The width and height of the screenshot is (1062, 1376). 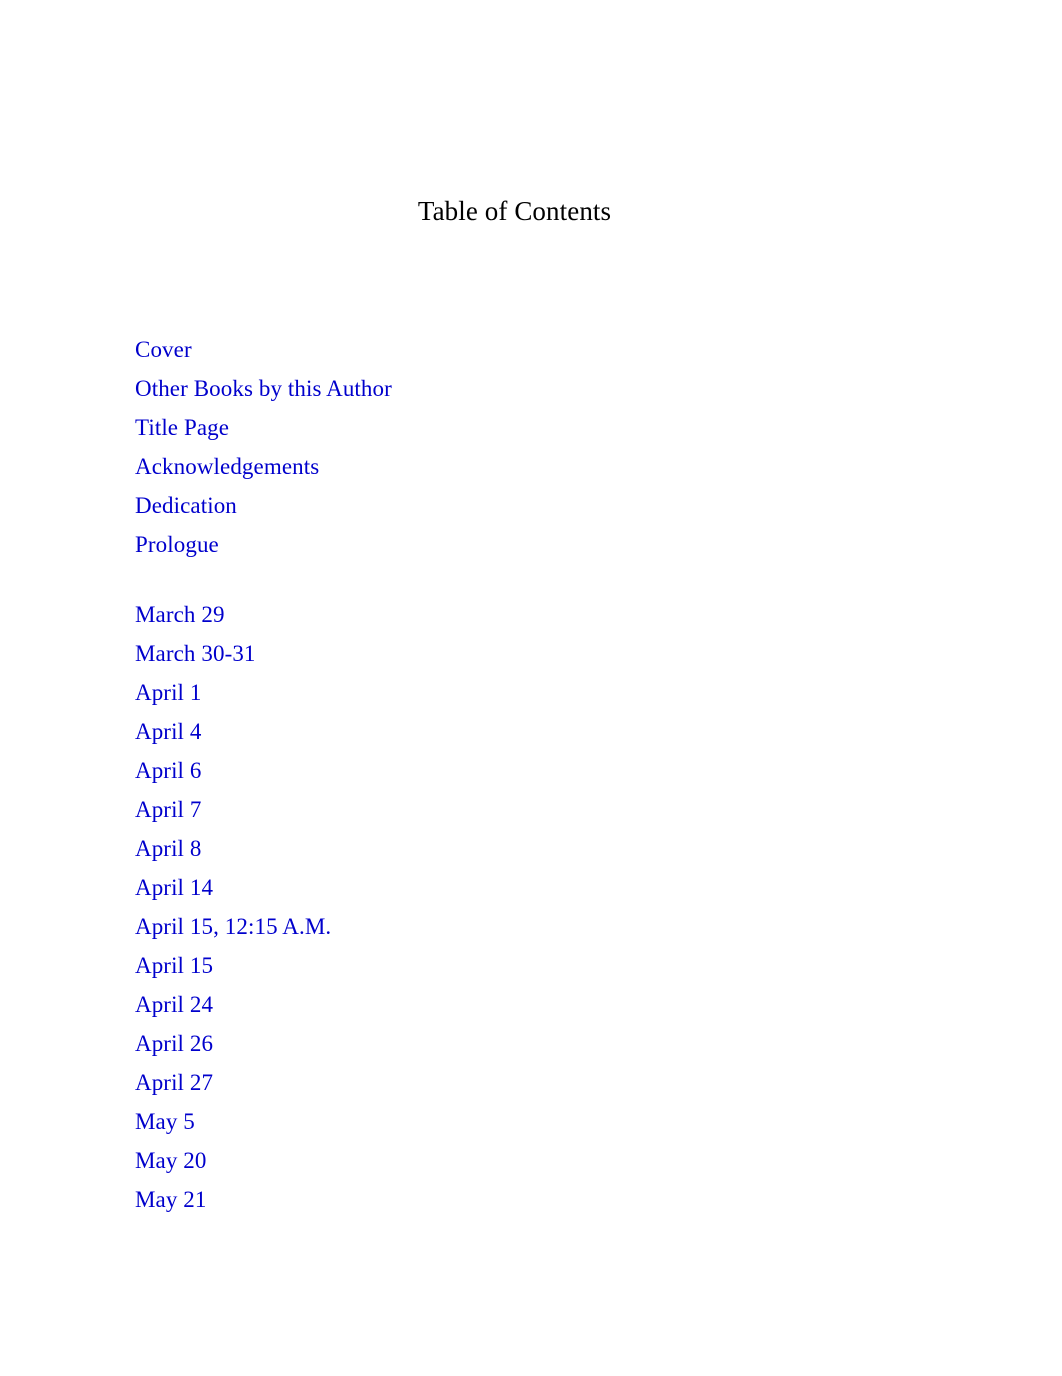 I want to click on toc-link: April 15, 12:15 A.M., so click(x=233, y=926).